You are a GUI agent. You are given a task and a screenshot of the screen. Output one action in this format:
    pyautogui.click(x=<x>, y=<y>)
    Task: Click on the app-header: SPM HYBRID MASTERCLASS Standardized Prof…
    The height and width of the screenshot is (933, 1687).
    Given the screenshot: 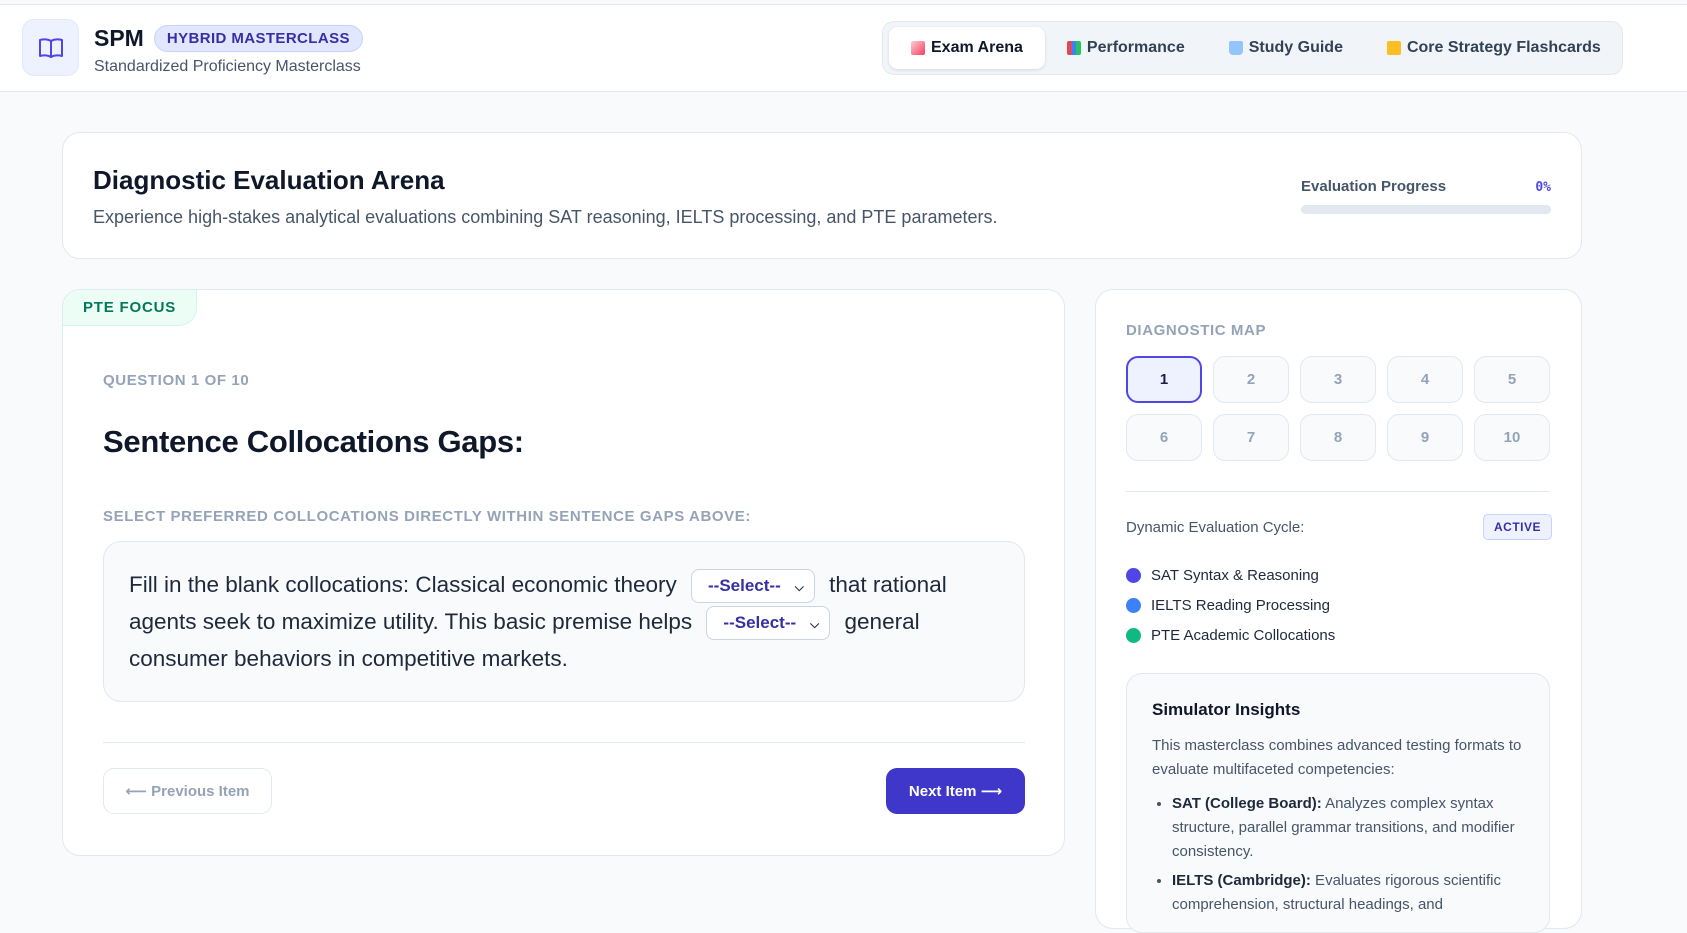 What is the action you would take?
    pyautogui.click(x=843, y=48)
    